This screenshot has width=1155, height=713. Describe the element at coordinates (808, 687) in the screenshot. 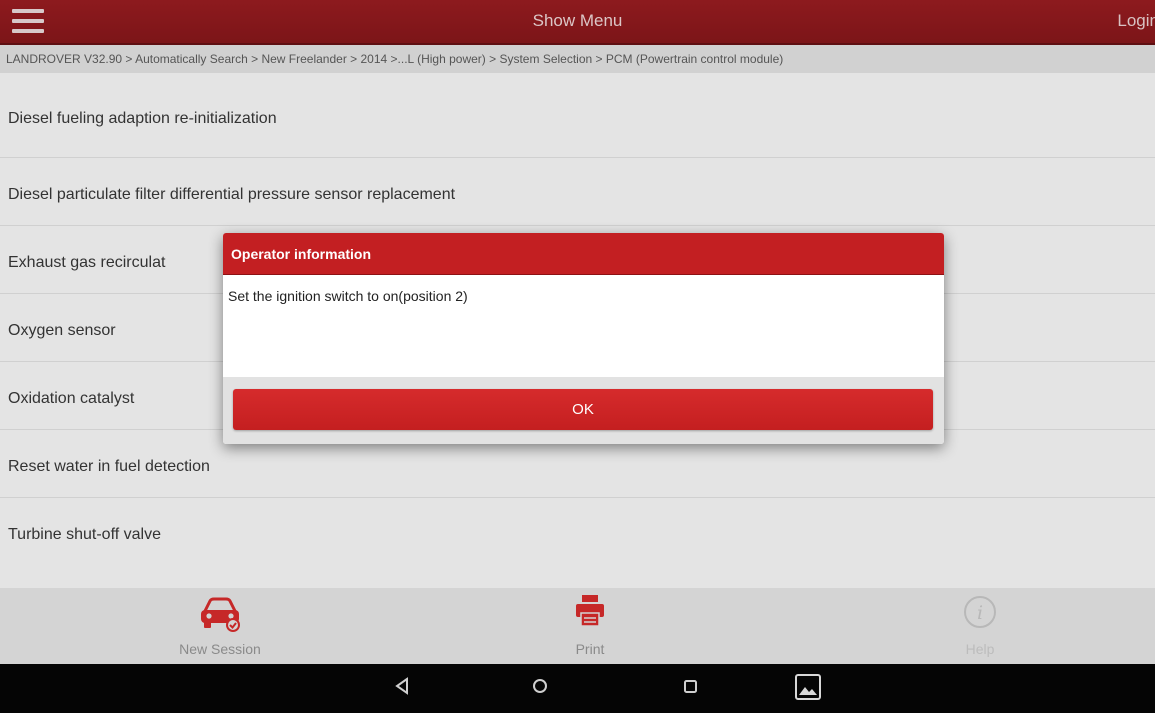

I see `gallery-icon` at that location.